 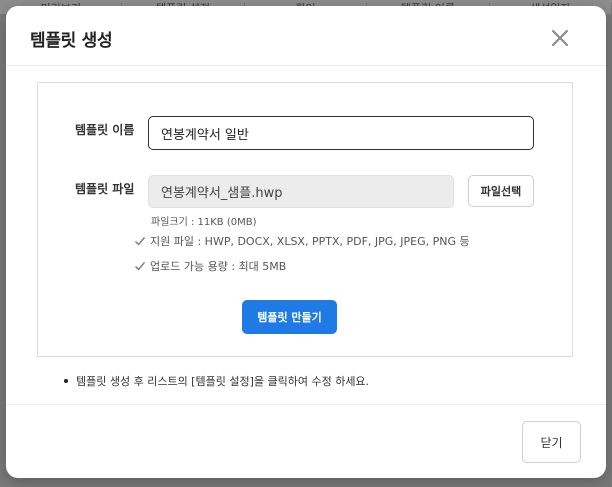 I want to click on template-file-field: 연봉계약서_샘플.hwp, so click(x=301, y=191).